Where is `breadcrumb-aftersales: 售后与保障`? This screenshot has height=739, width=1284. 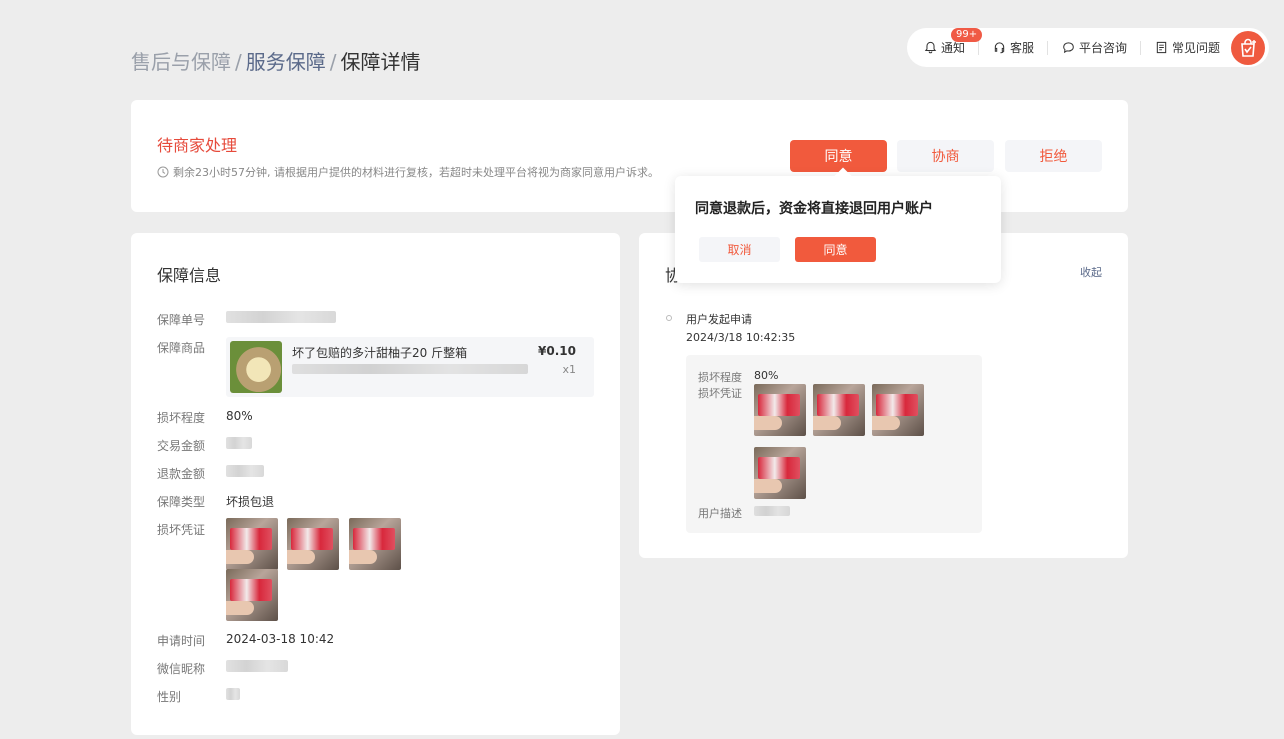
breadcrumb-aftersales: 售后与保障 is located at coordinates (181, 62).